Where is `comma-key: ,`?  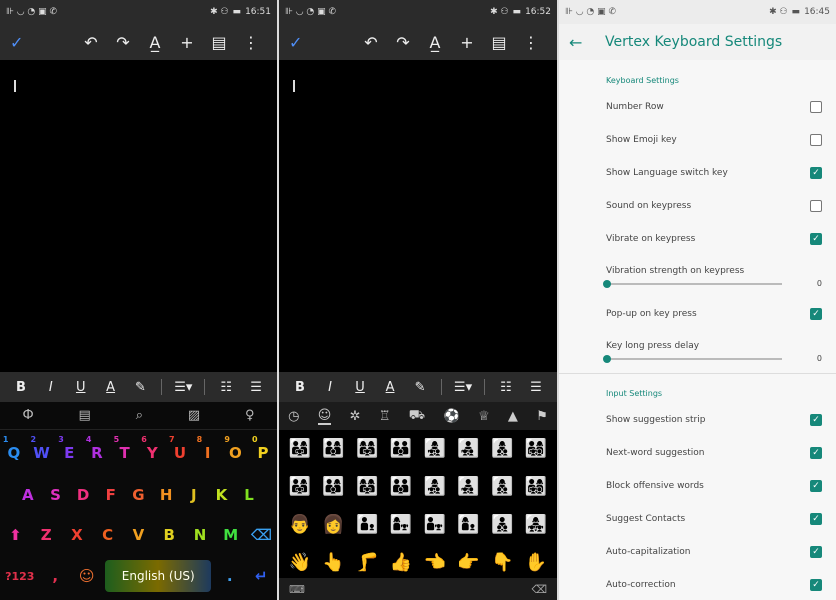 comma-key: , is located at coordinates (55, 576).